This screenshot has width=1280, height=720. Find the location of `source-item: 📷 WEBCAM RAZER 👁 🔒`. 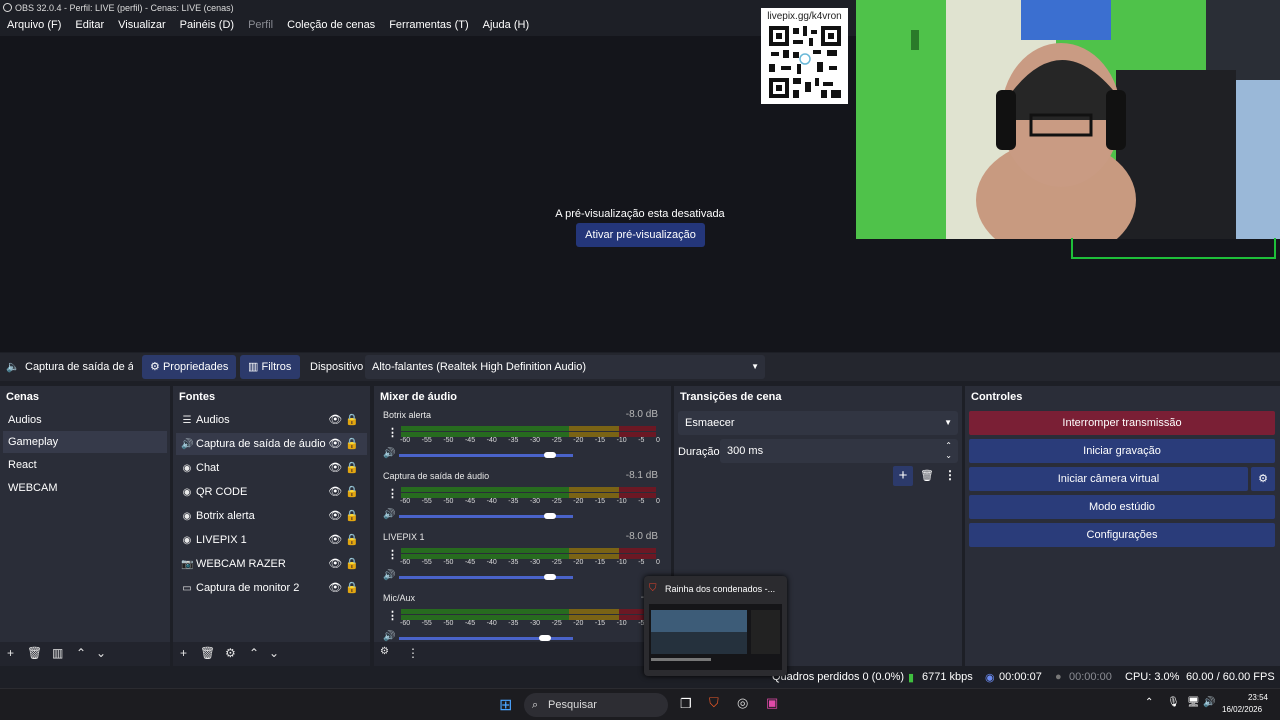

source-item: 📷 WEBCAM RAZER 👁 🔒 is located at coordinates (271, 564).